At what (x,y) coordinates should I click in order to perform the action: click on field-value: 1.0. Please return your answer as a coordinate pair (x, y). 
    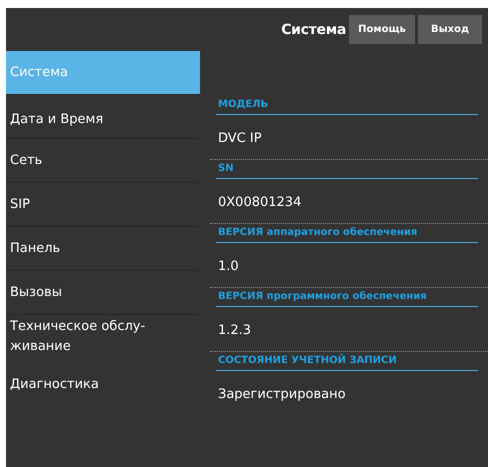
    Looking at the image, I should click on (228, 267).